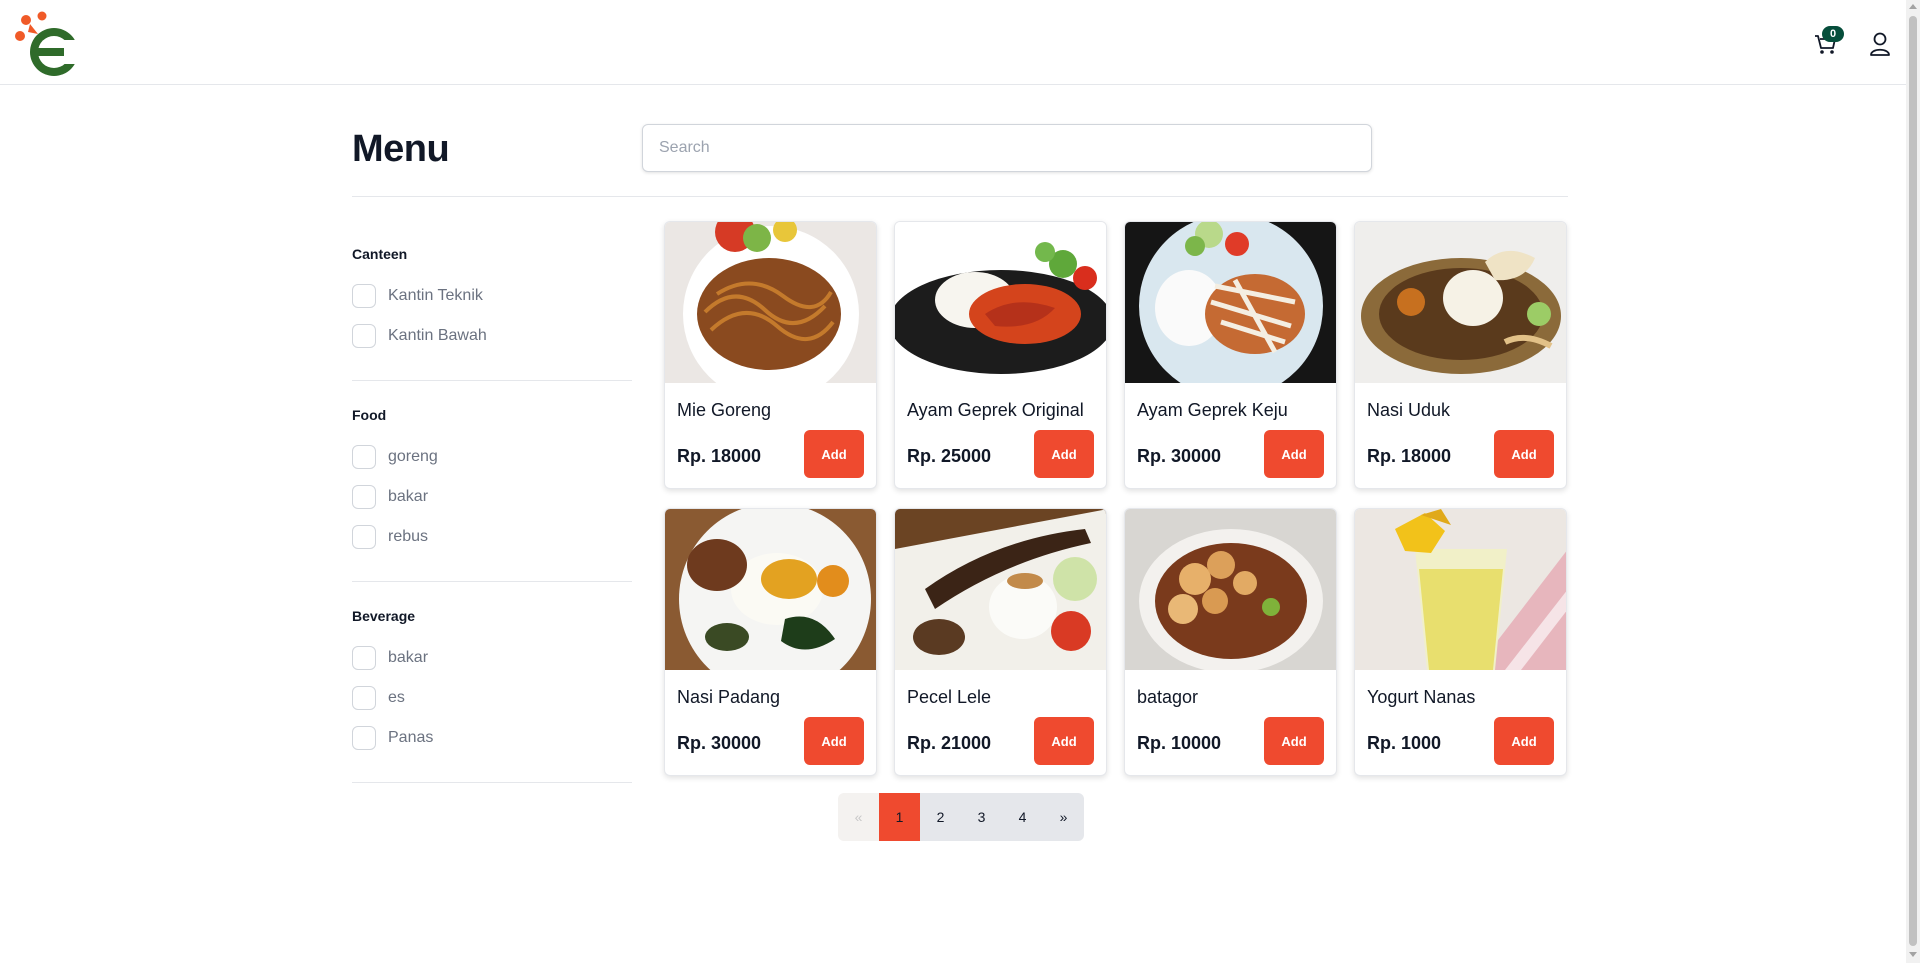  I want to click on product-card: Nasi Uduk Rp. 18000 Add, so click(1460, 355).